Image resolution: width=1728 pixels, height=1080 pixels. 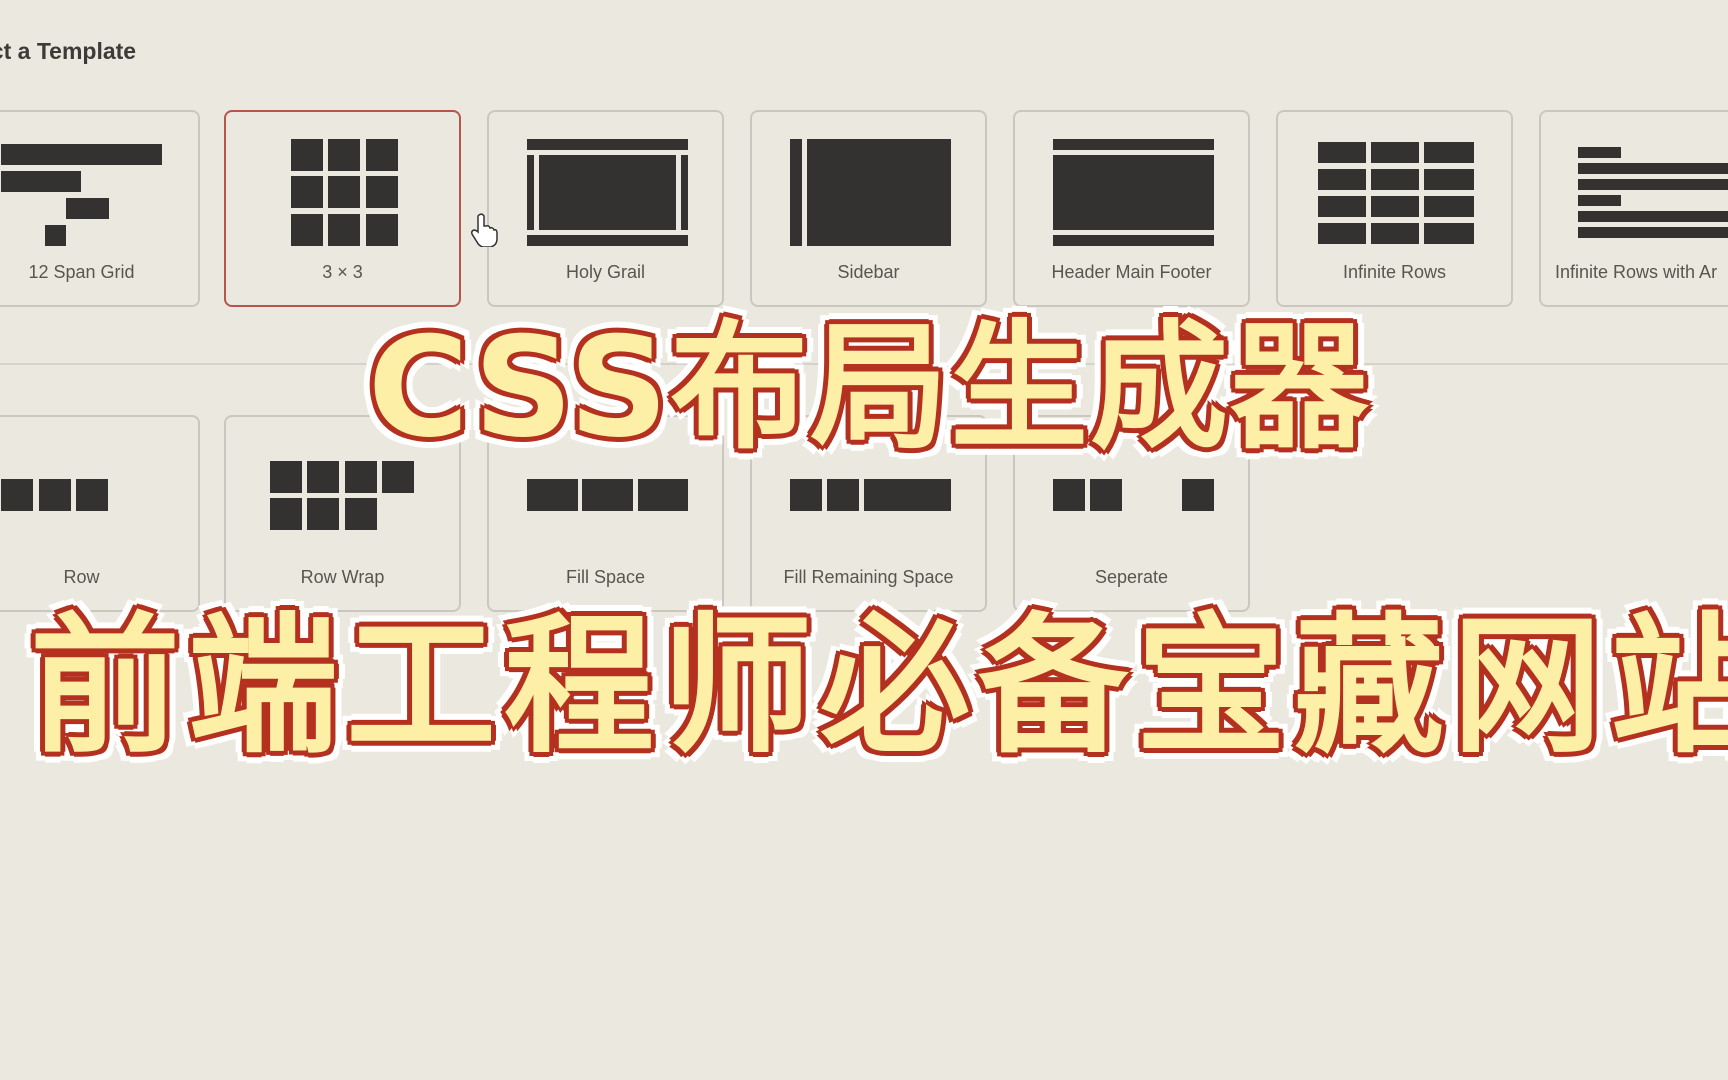 I want to click on template-label: Fill Space, so click(x=605, y=577).